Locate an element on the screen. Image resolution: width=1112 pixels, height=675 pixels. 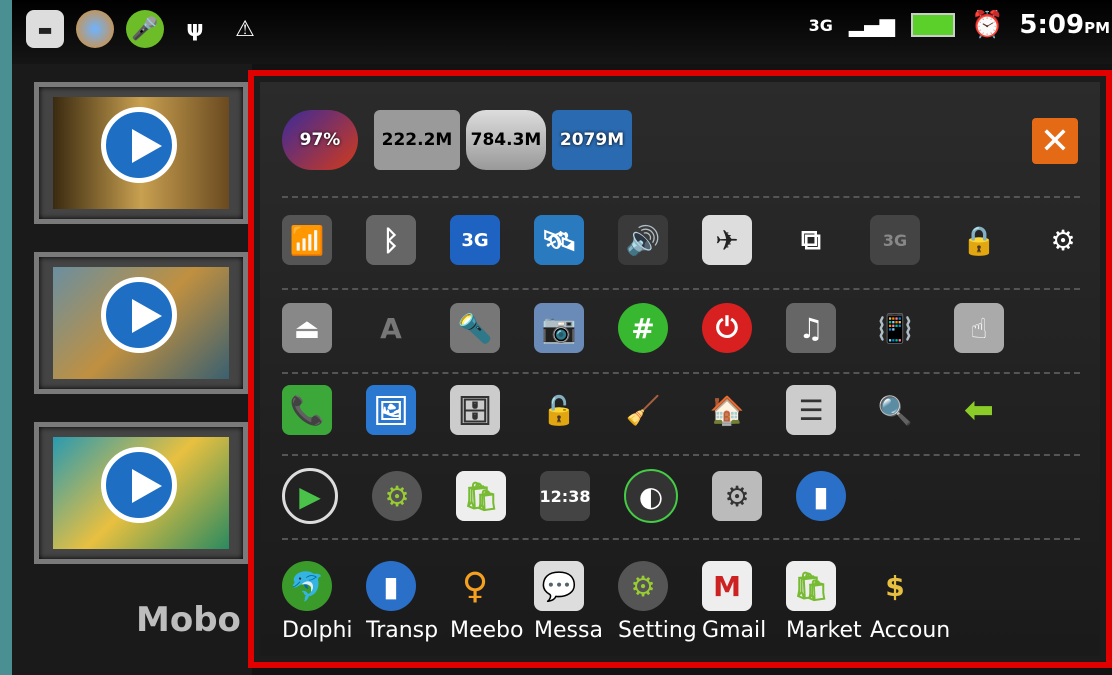
label-dolphin: Dolphi is located at coordinates (317, 630).